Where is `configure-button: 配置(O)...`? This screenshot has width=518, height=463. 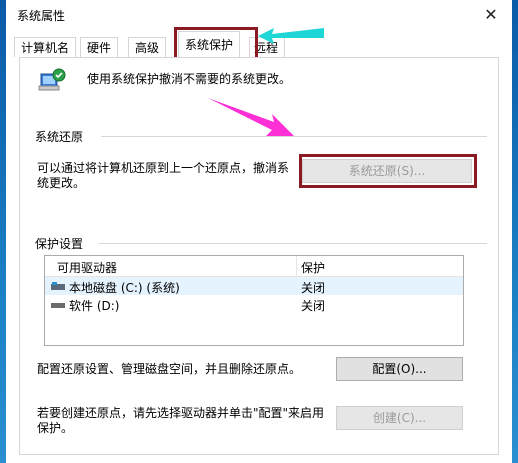
configure-button: 配置(O)... is located at coordinates (399, 369).